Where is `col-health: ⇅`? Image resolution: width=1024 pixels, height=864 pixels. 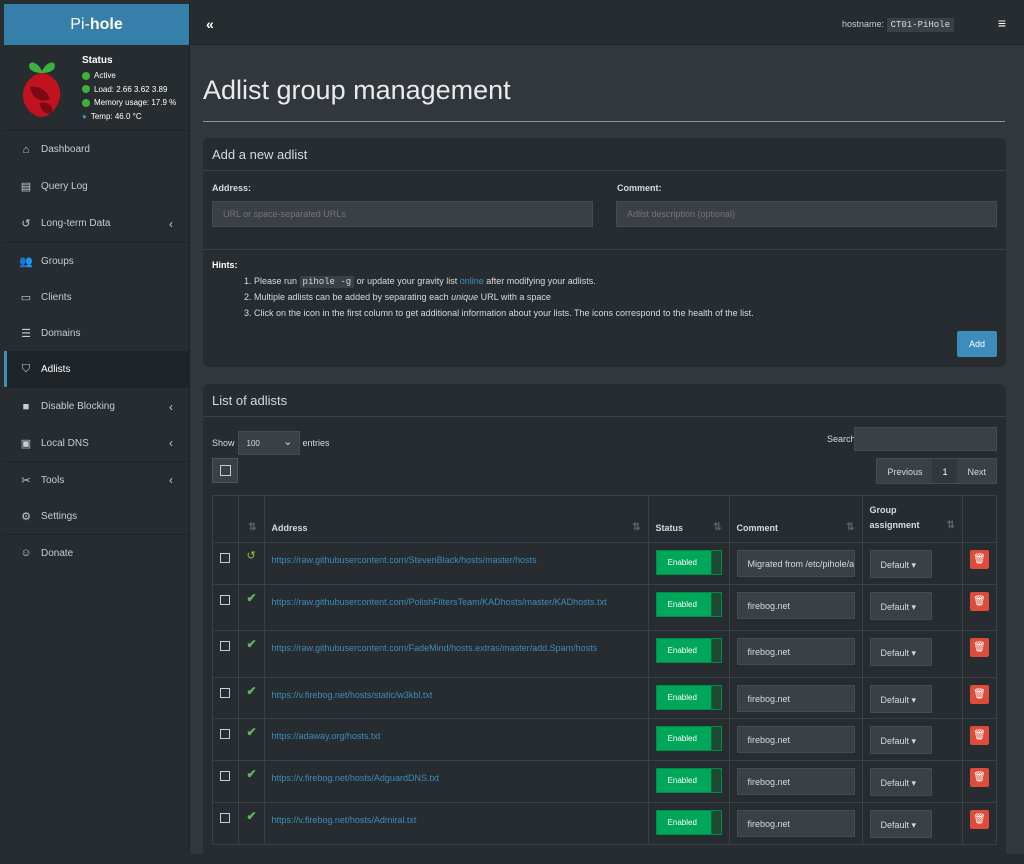
col-health: ⇅ is located at coordinates (251, 519).